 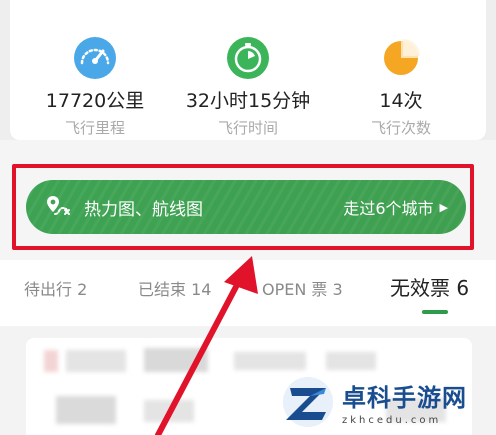 I want to click on watermark: 卓科手游网 zkhcedu.com, so click(x=385, y=402).